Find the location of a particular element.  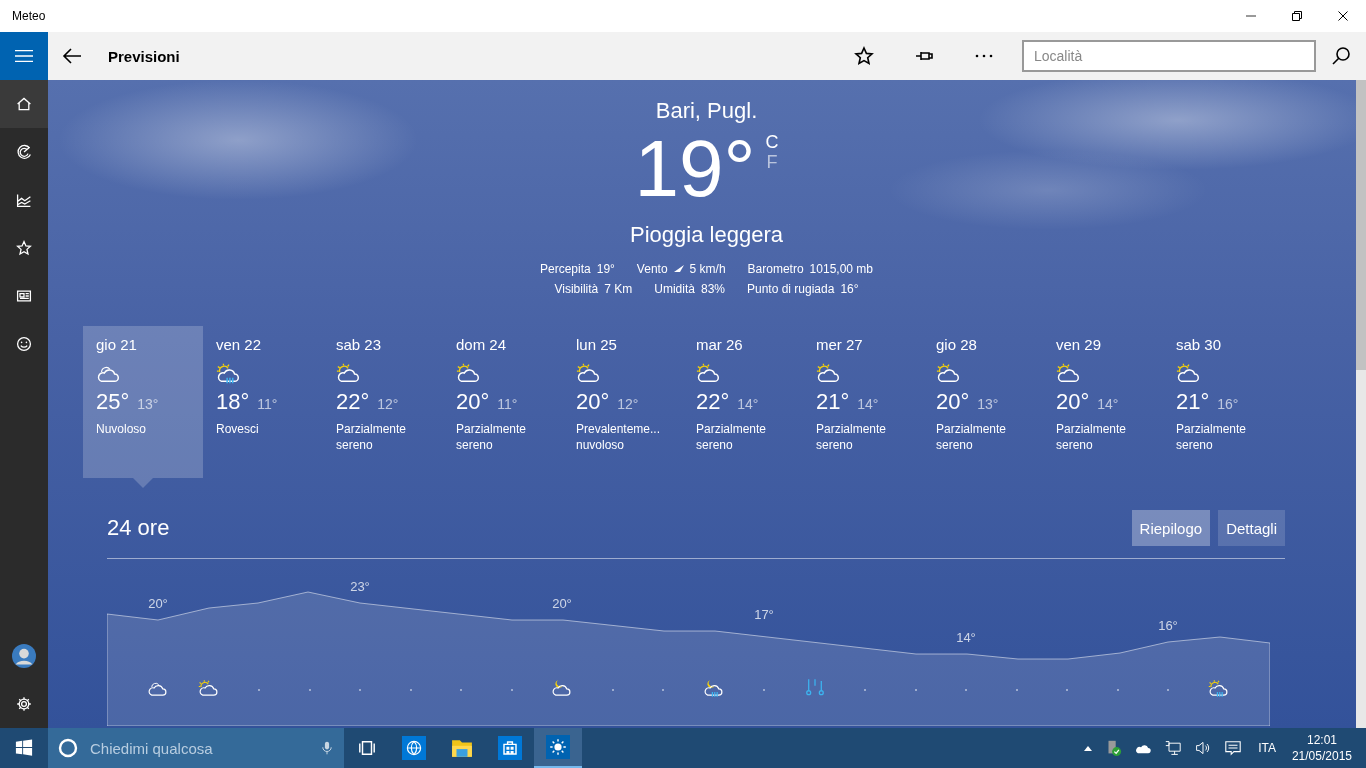

day-name: gio 28 is located at coordinates (957, 344).